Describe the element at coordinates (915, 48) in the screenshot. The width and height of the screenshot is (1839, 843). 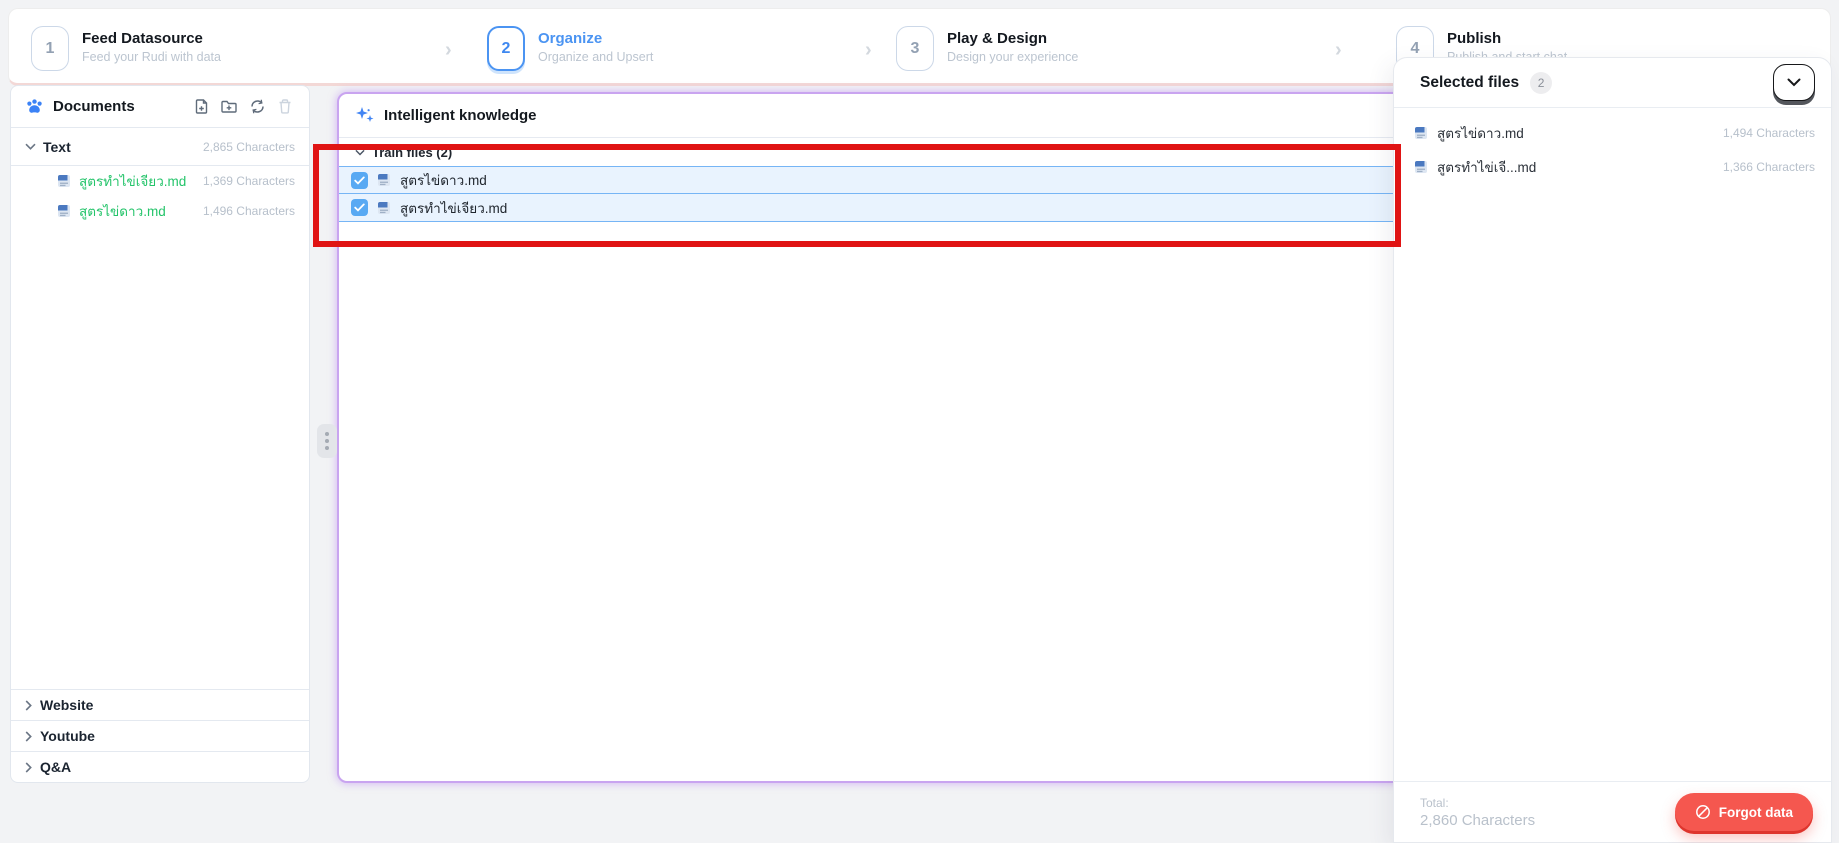
I see `step-number-badge: 3` at that location.